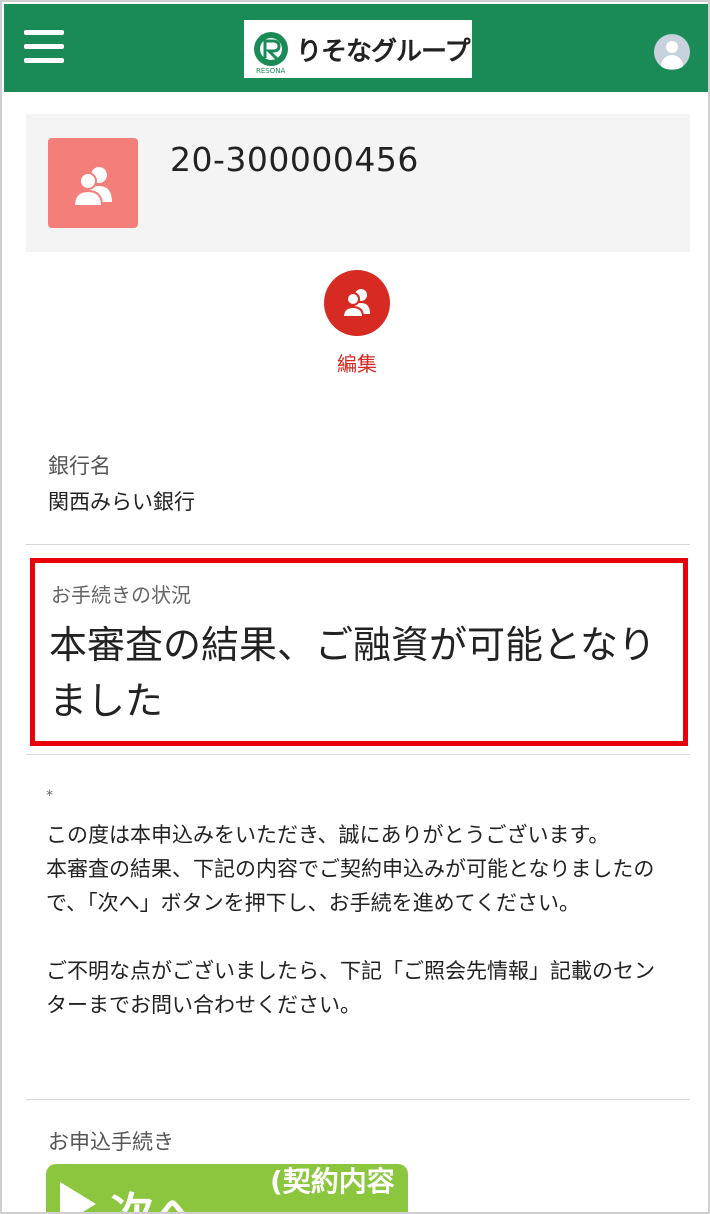  Describe the element at coordinates (332, 1181) in the screenshot. I see `next-button-sublabel: (契約内容` at that location.